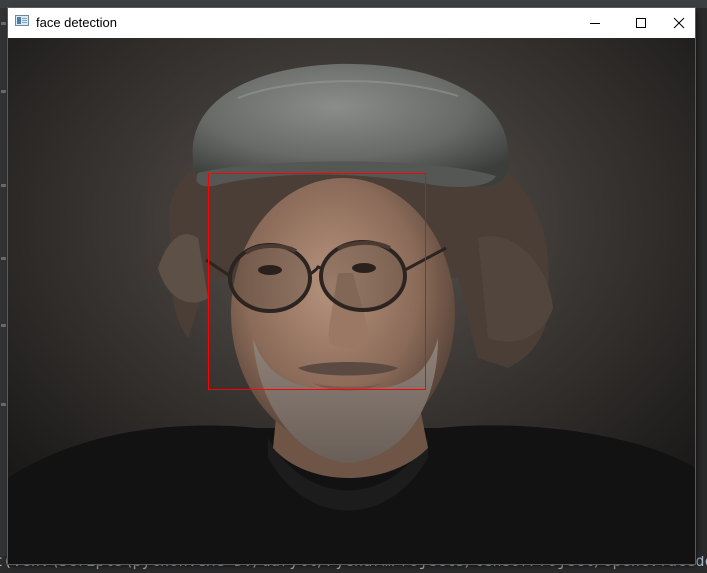 The image size is (707, 573). I want to click on close-icon, so click(678, 23).